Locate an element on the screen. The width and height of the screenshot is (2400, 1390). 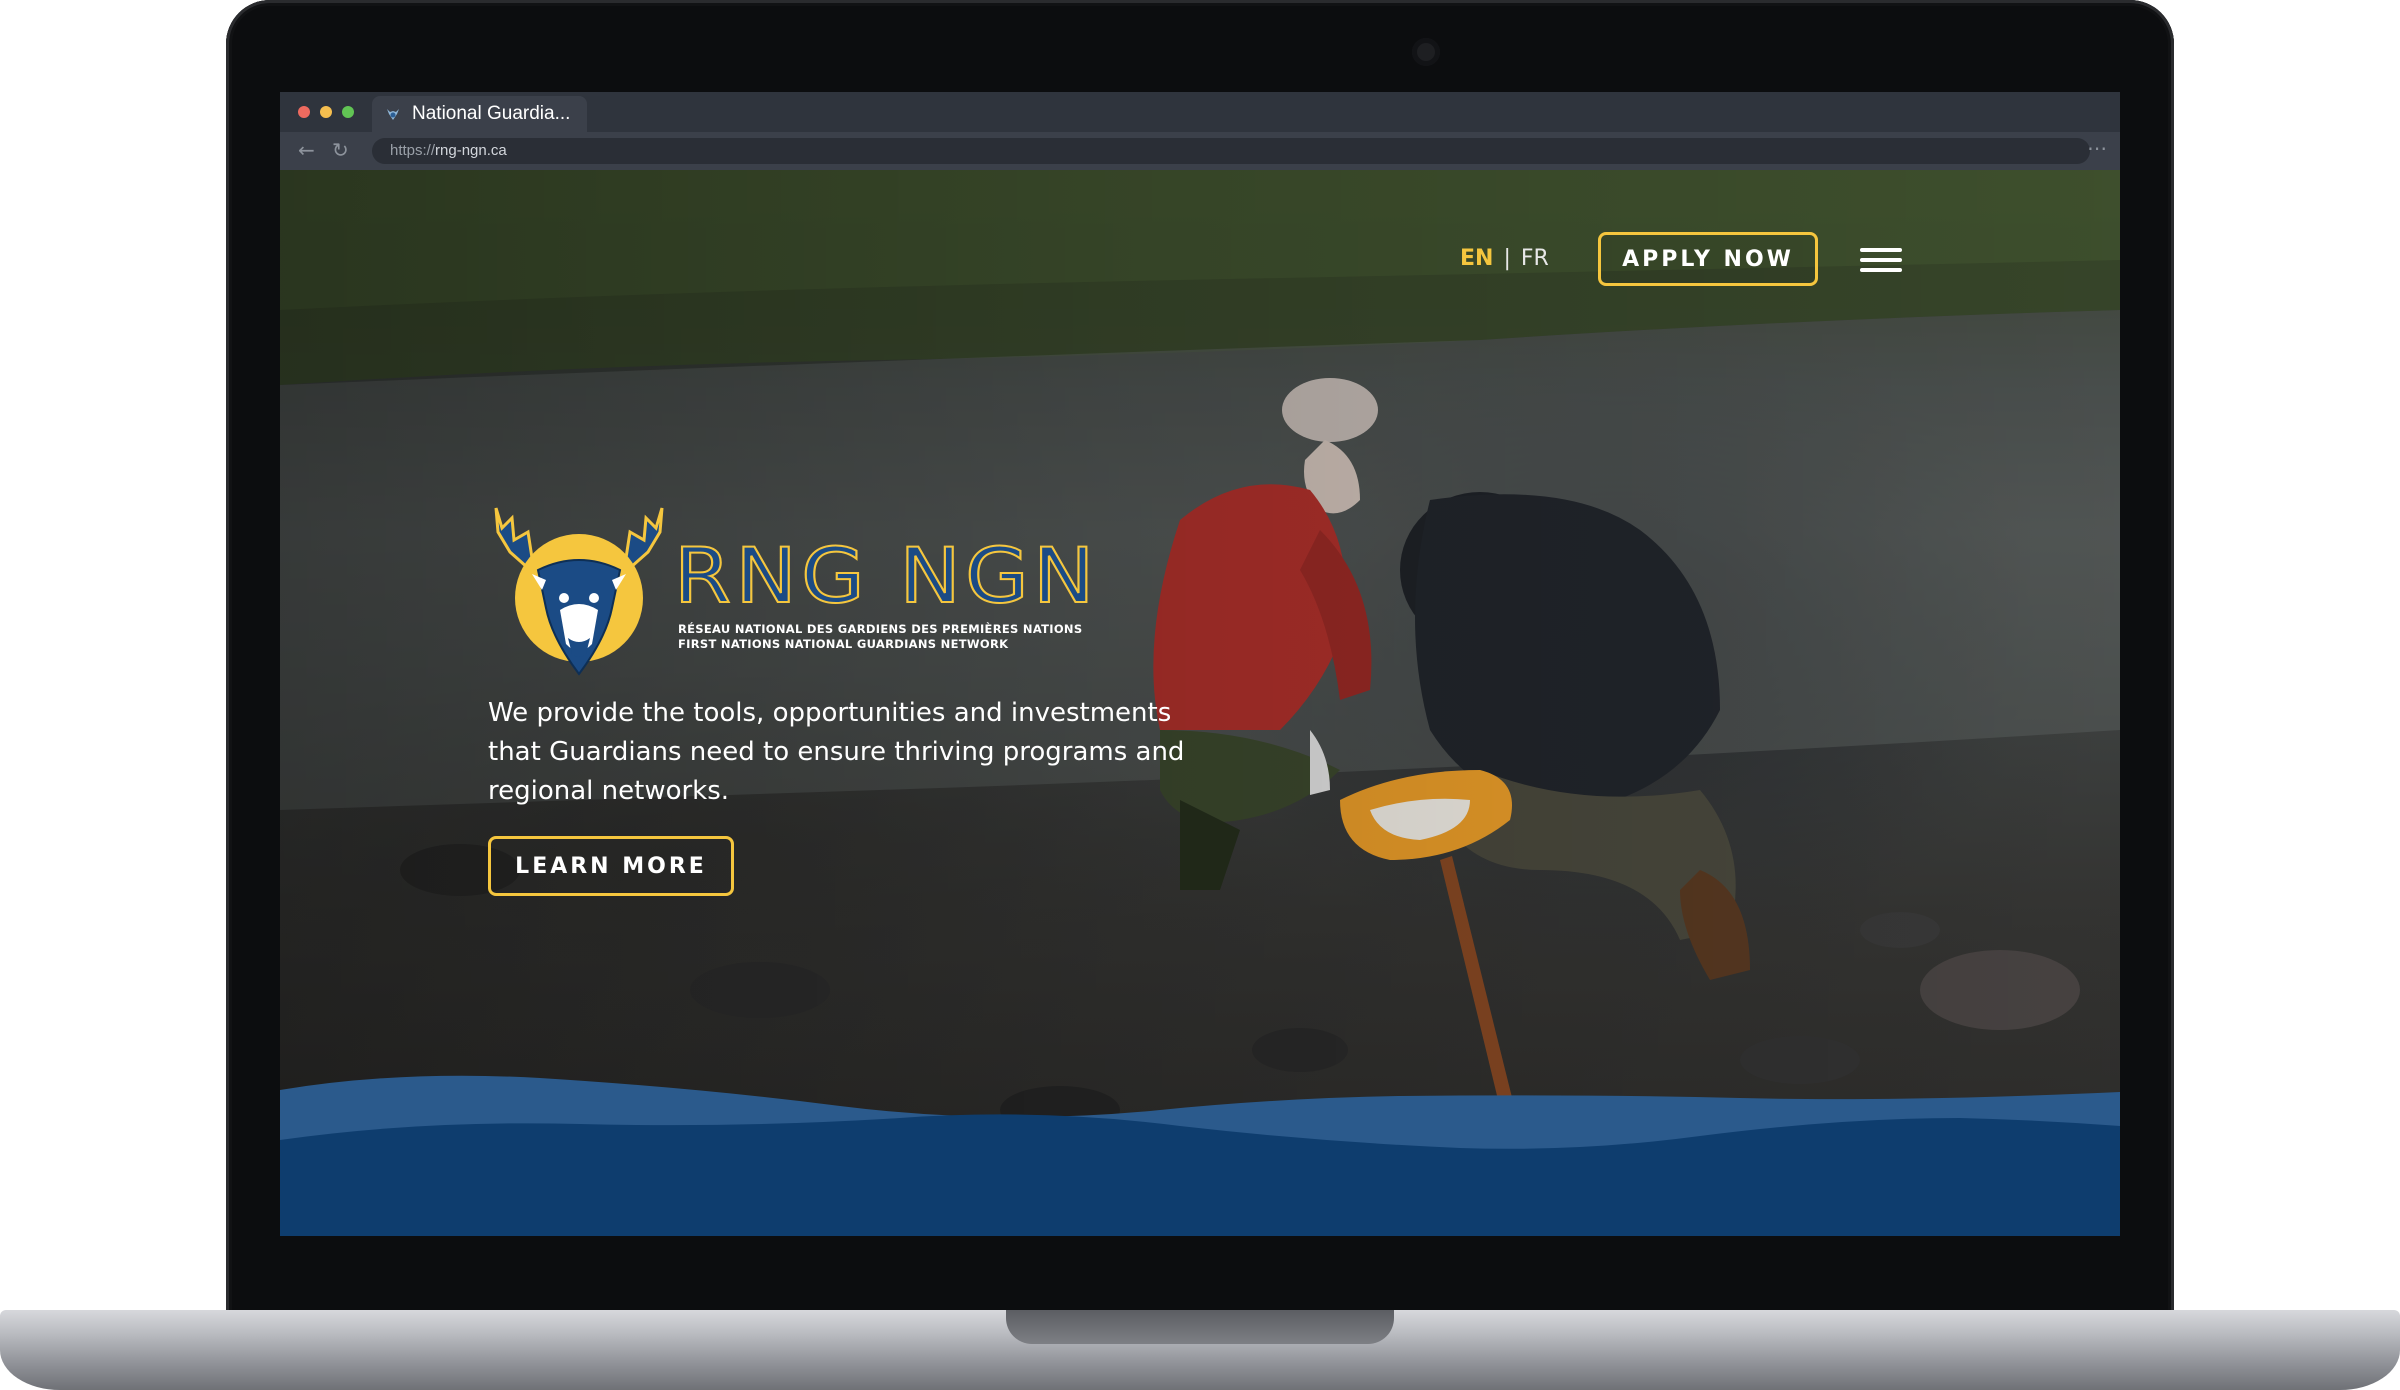
hamburger-menu-icon is located at coordinates (1881, 261).